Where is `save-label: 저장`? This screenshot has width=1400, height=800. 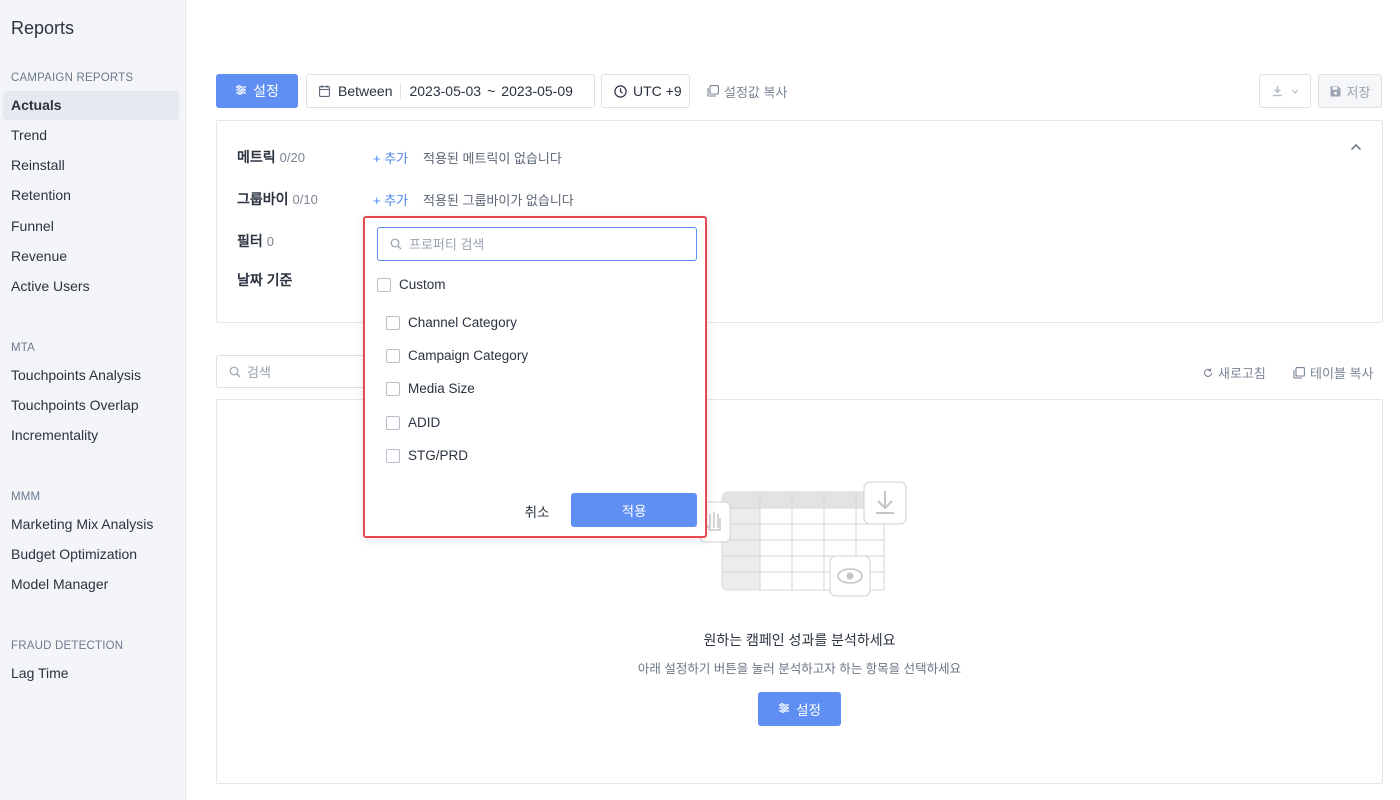 save-label: 저장 is located at coordinates (1358, 92).